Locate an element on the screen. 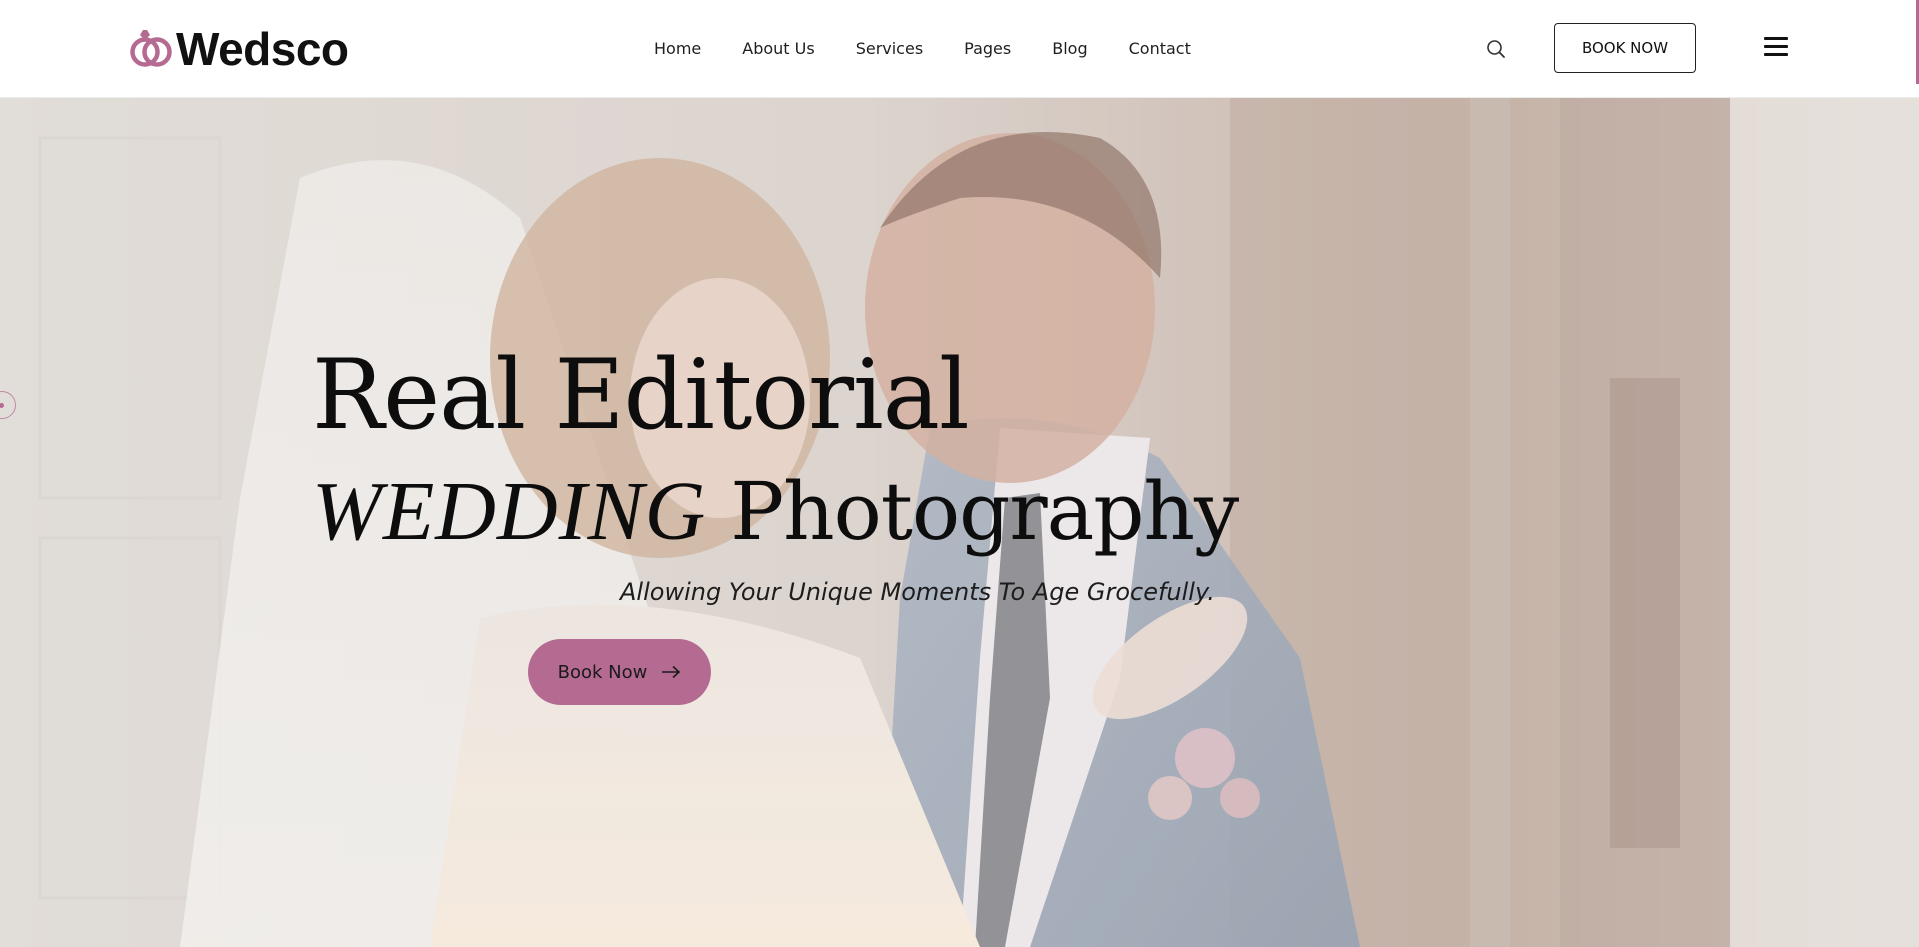 The width and height of the screenshot is (1919, 947). search-icon is located at coordinates (1496, 49).